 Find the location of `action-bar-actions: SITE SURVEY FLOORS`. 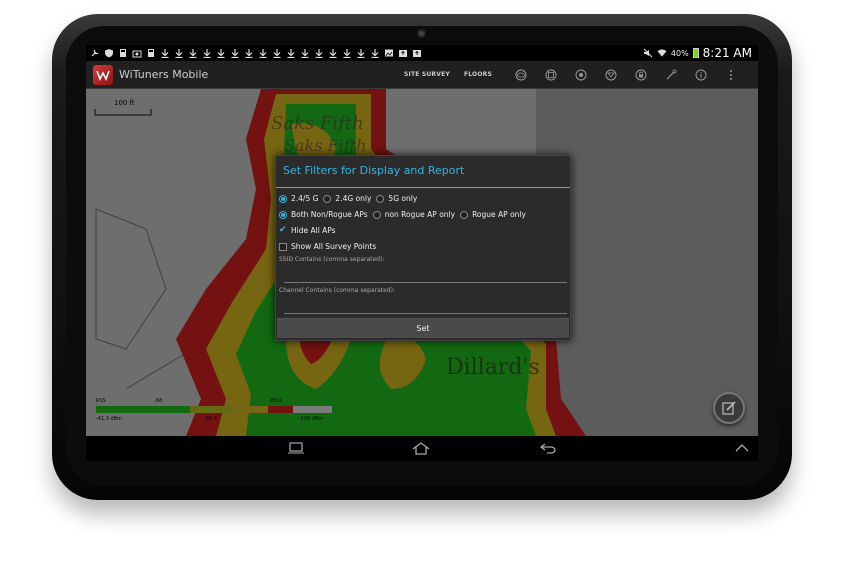

action-bar-actions: SITE SURVEY FLOORS is located at coordinates (575, 74).